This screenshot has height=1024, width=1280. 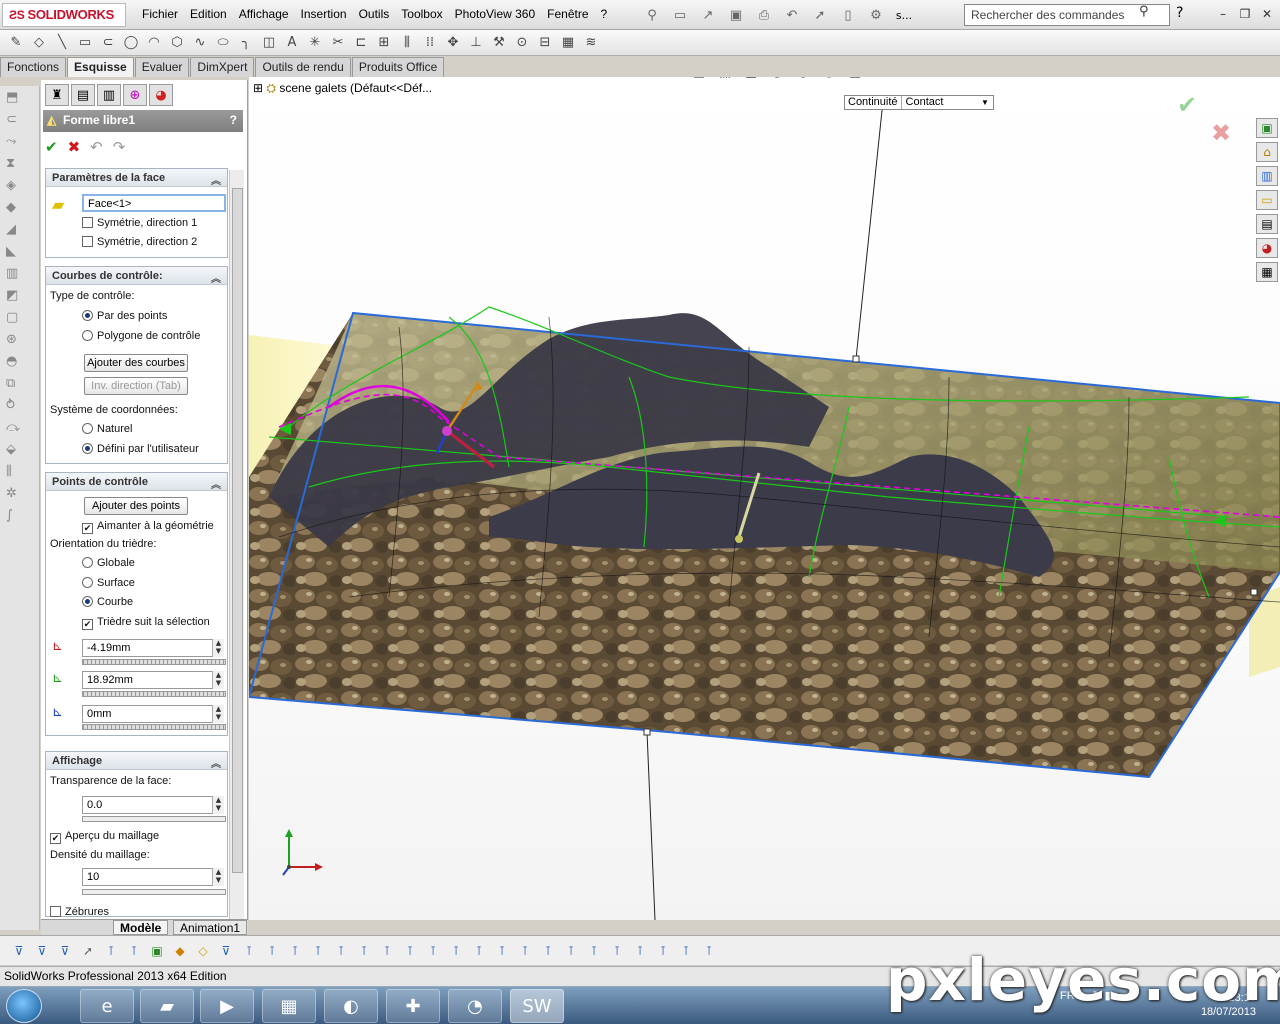 I want to click on filter-bom-icon: ⊺, so click(x=548, y=951).